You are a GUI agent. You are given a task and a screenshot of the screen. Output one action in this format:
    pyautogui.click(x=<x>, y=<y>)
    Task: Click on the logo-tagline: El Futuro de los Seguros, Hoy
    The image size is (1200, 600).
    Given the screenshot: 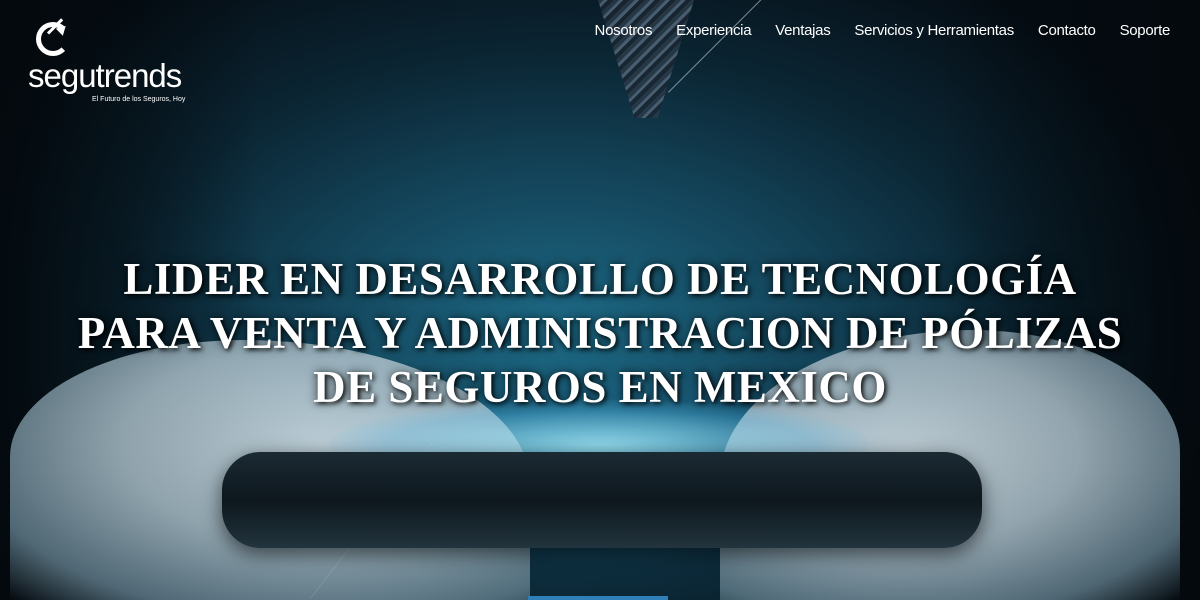 What is the action you would take?
    pyautogui.click(x=139, y=99)
    